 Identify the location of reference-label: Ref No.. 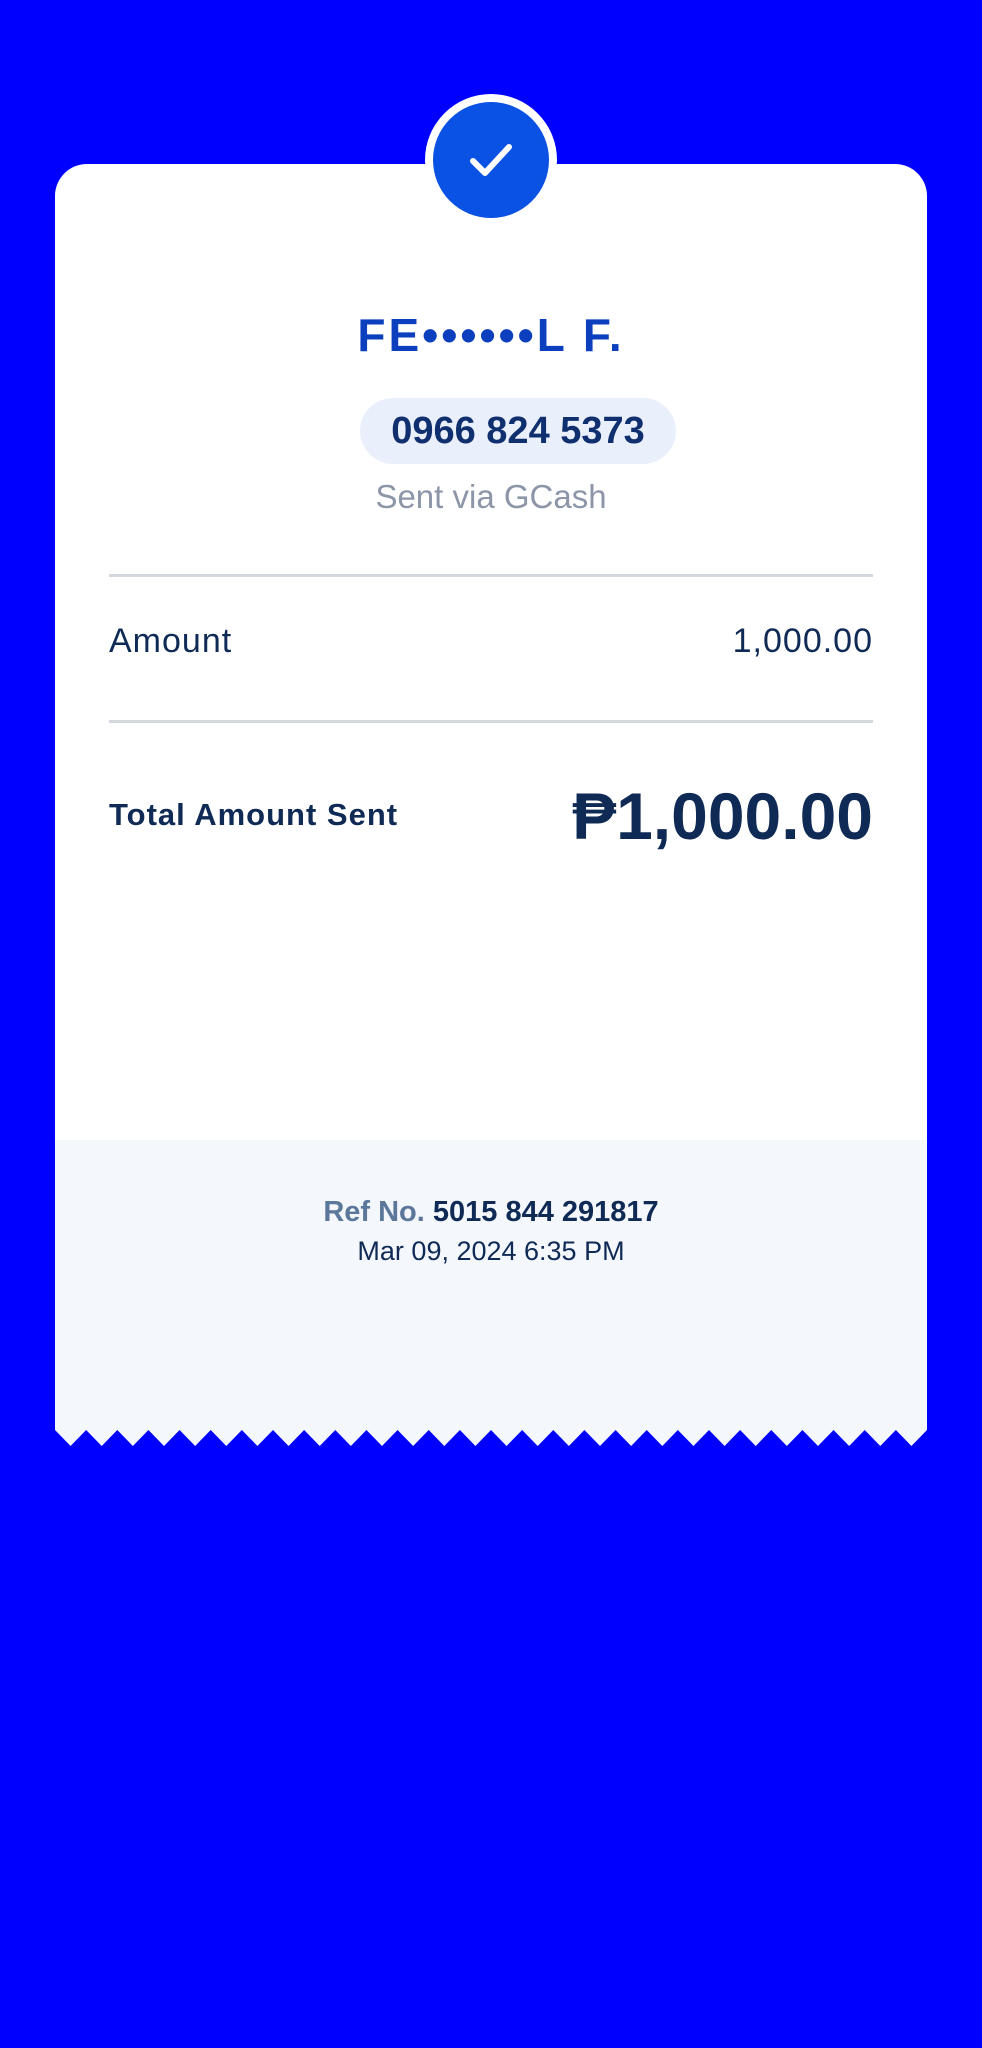
(374, 1212).